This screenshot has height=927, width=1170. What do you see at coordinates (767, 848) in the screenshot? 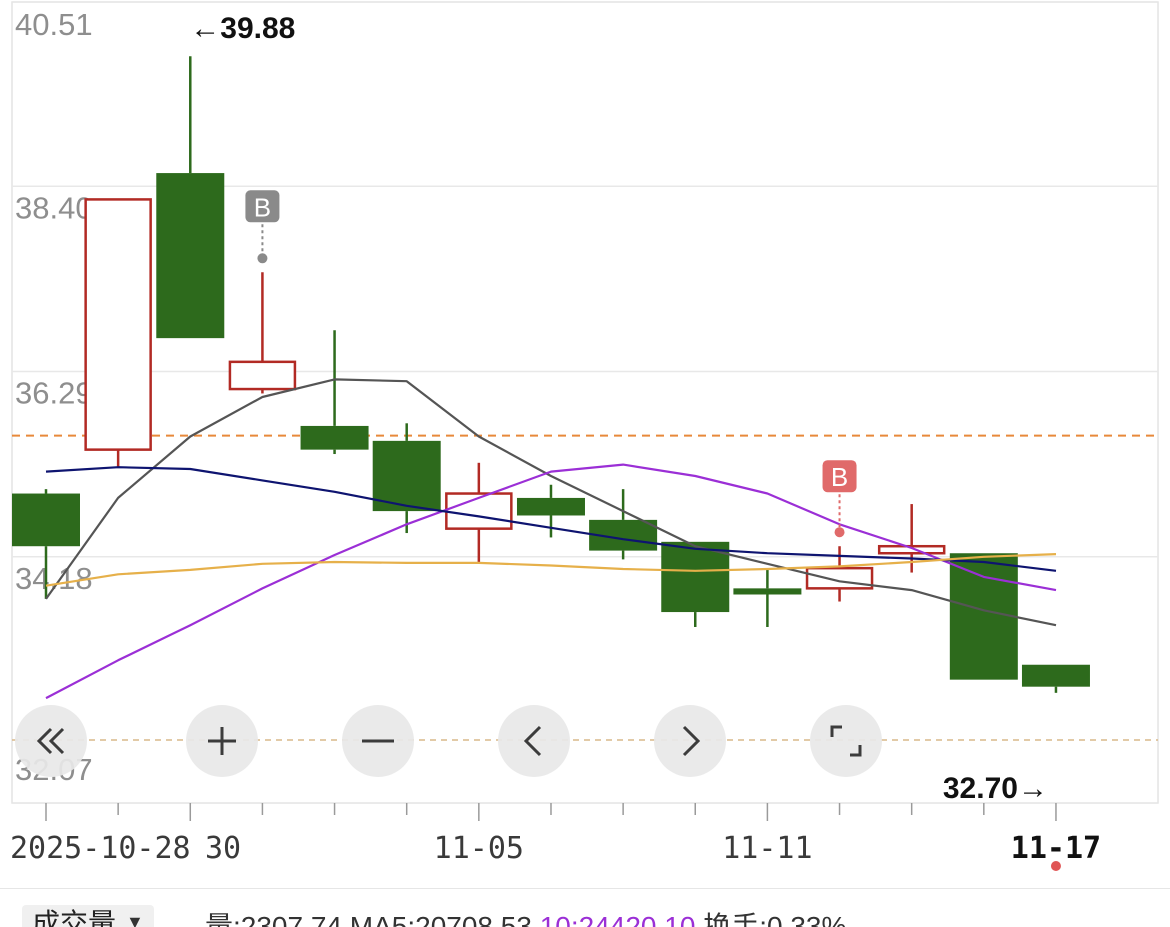
I see `x-tick-label: 11-11` at bounding box center [767, 848].